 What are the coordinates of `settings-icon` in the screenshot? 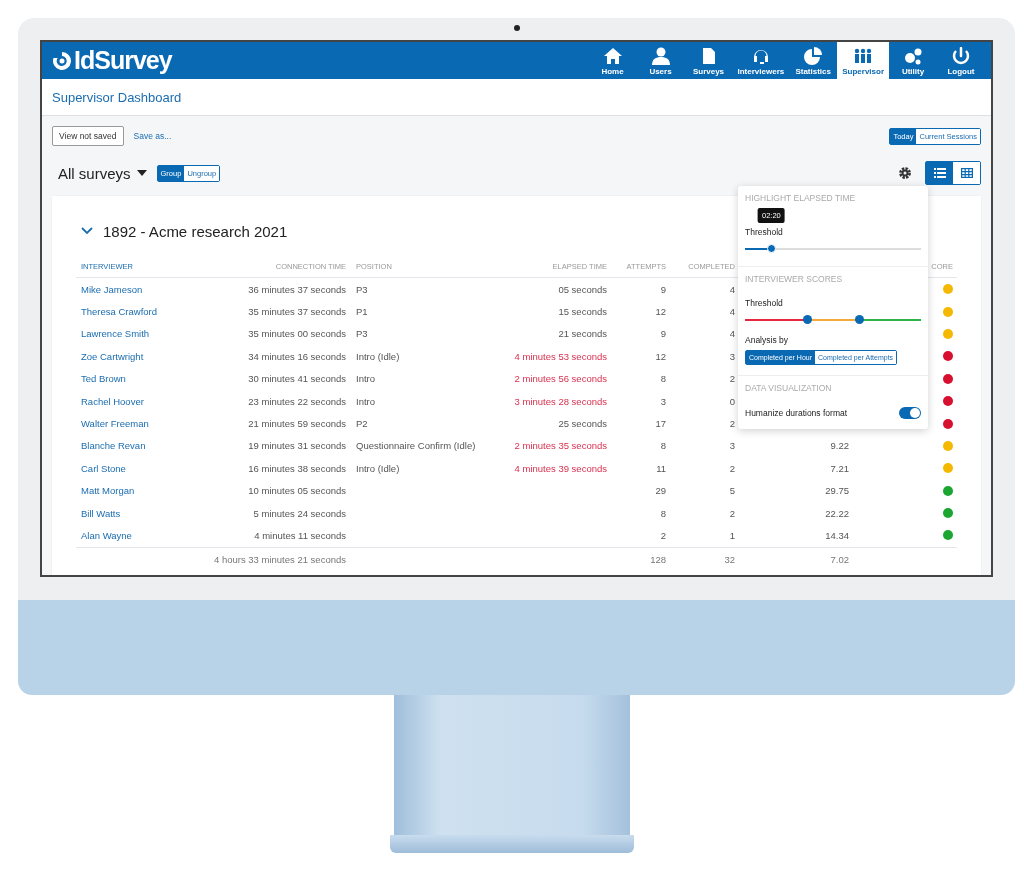 It's located at (905, 173).